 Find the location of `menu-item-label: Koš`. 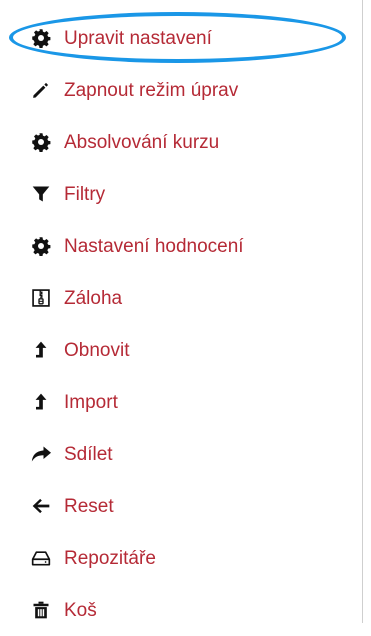

menu-item-label: Koš is located at coordinates (80, 610).